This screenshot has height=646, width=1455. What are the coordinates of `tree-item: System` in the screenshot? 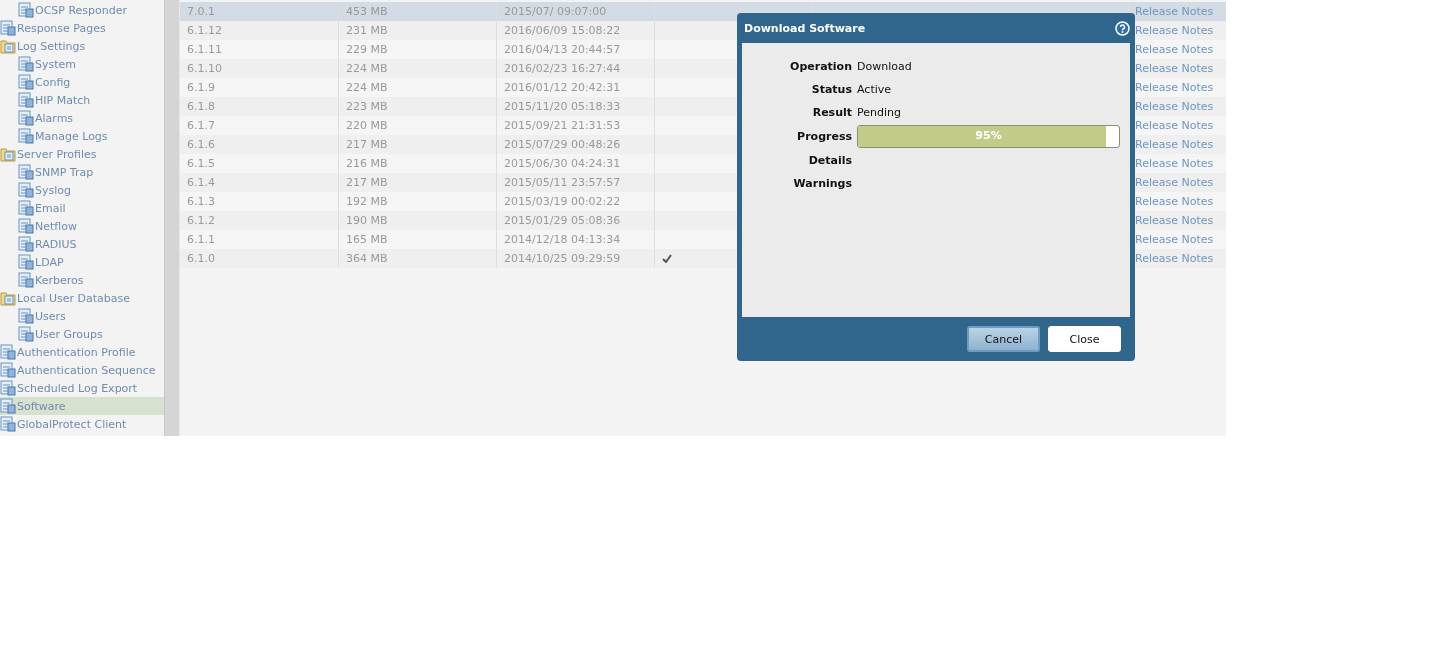 It's located at (82, 64).